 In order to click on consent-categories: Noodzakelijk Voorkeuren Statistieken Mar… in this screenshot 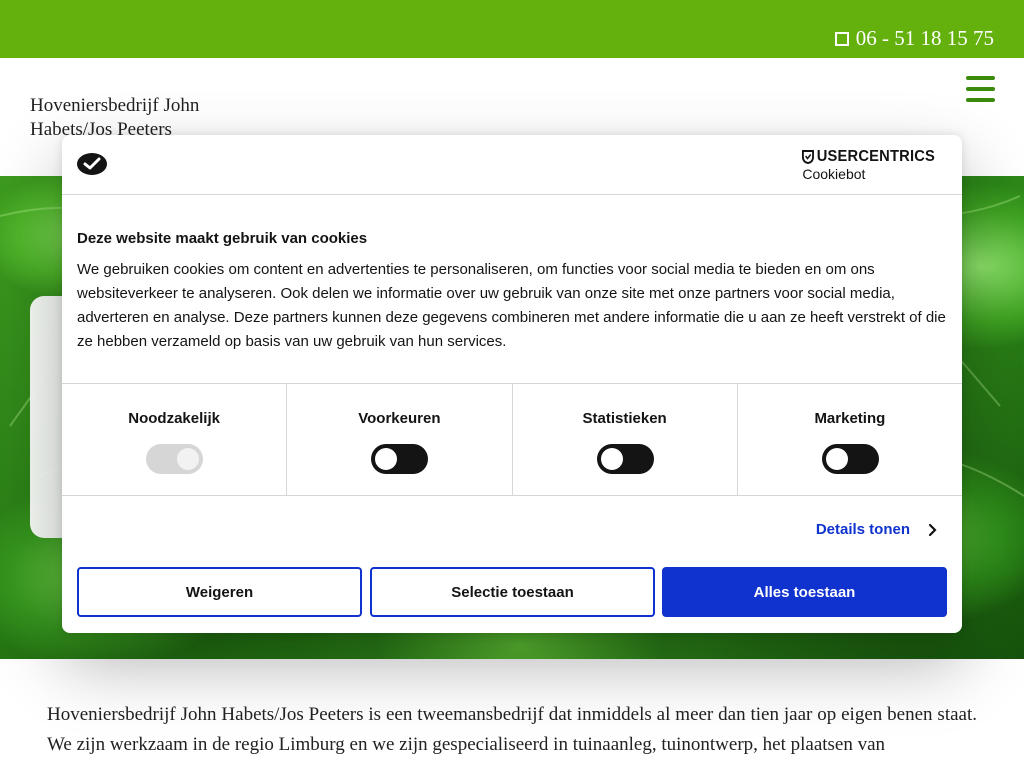, I will do `click(512, 439)`.